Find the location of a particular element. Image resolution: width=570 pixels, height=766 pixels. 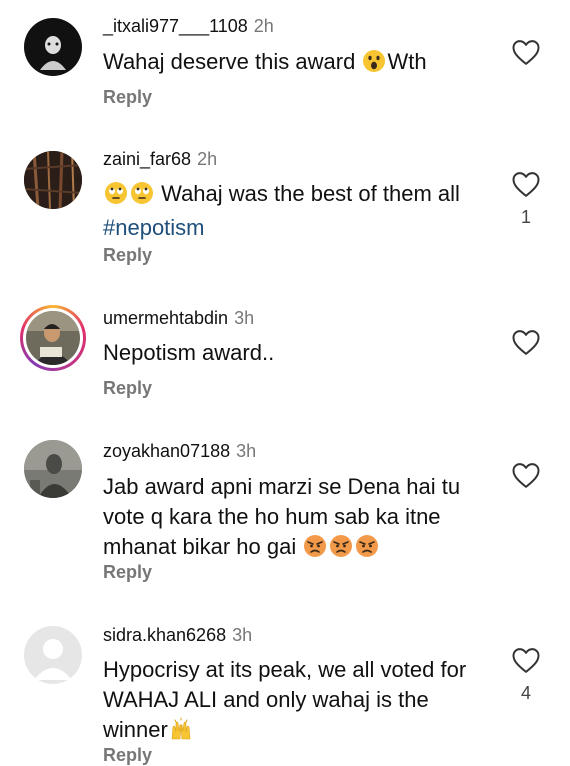

comment-meta: zoyakhan07188 3h is located at coordinates (179, 451).